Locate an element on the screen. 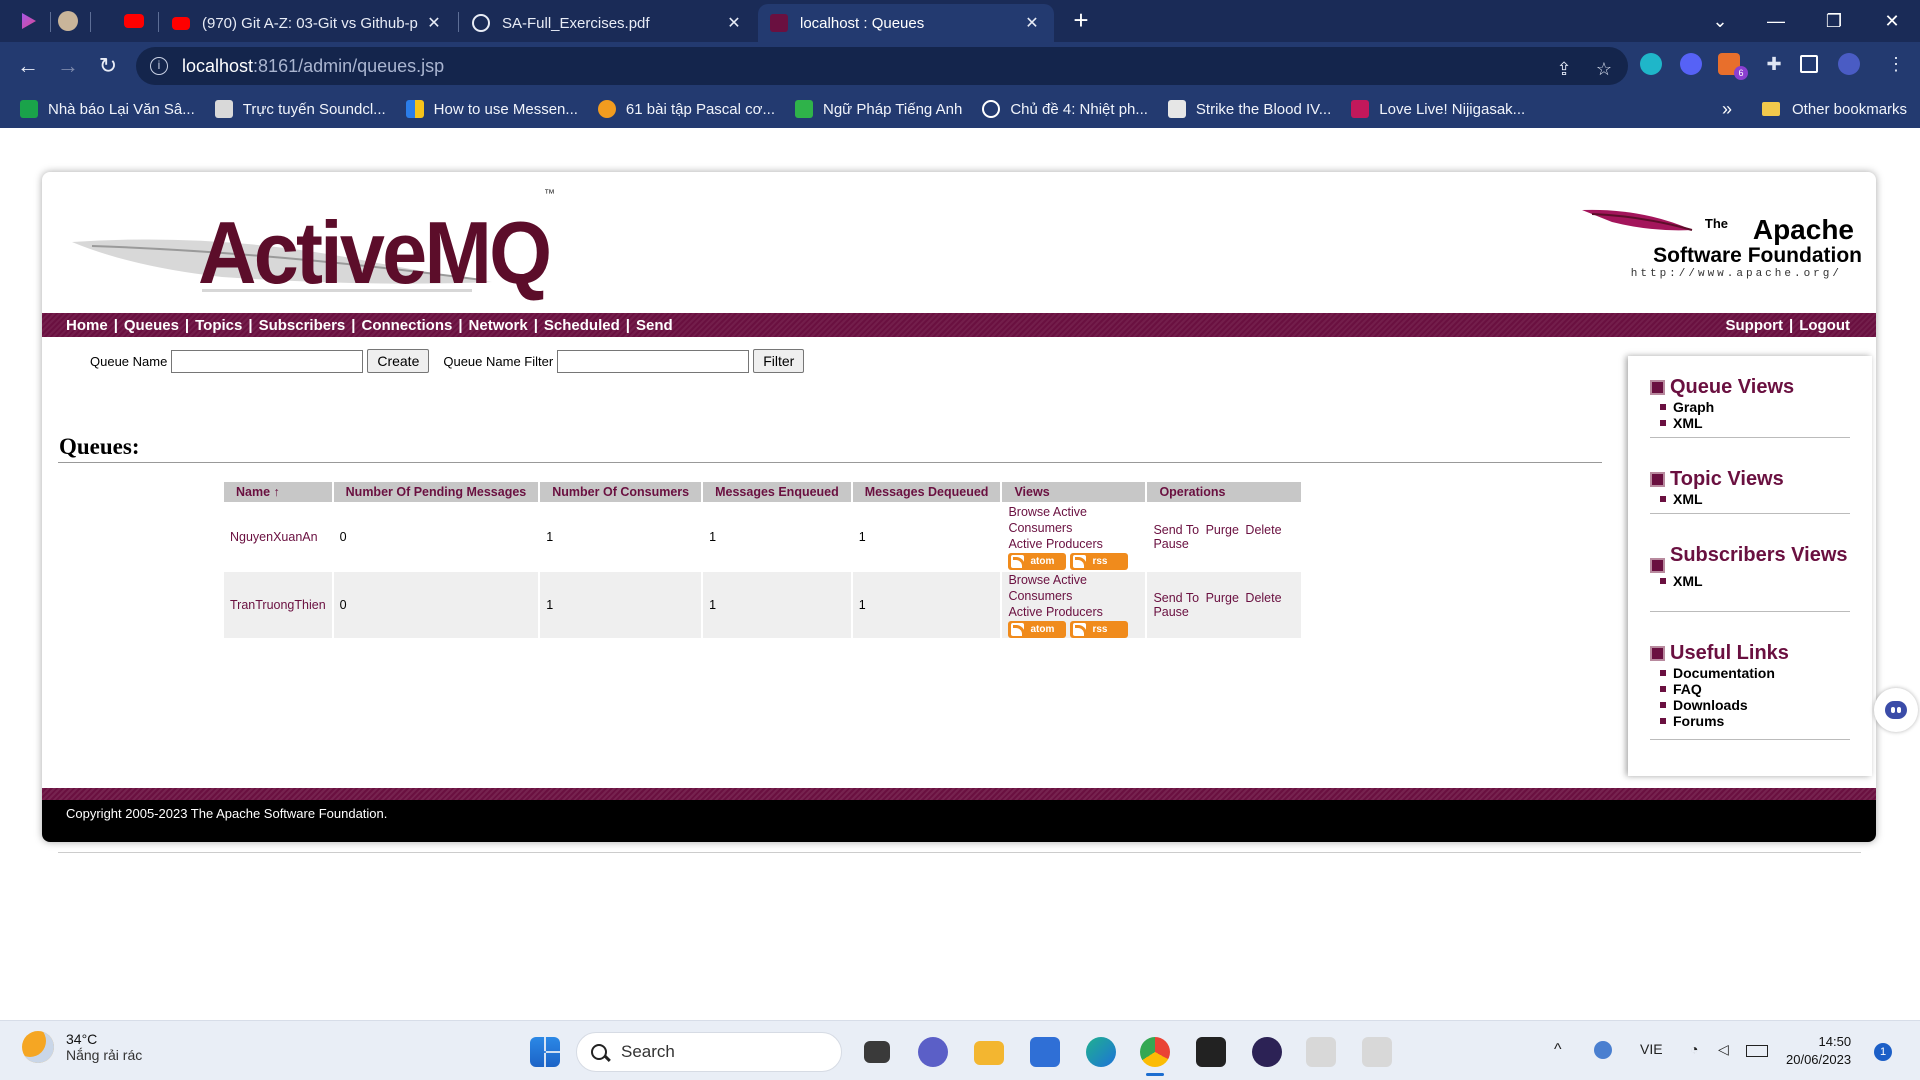 This screenshot has width=1920, height=1080. profile-avatar is located at coordinates (1849, 64).